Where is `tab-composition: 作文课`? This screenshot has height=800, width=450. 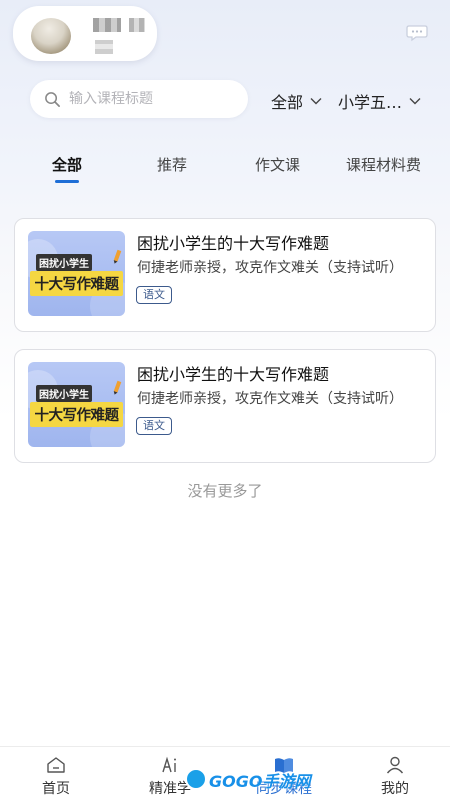
tab-composition: 作文课 is located at coordinates (277, 164).